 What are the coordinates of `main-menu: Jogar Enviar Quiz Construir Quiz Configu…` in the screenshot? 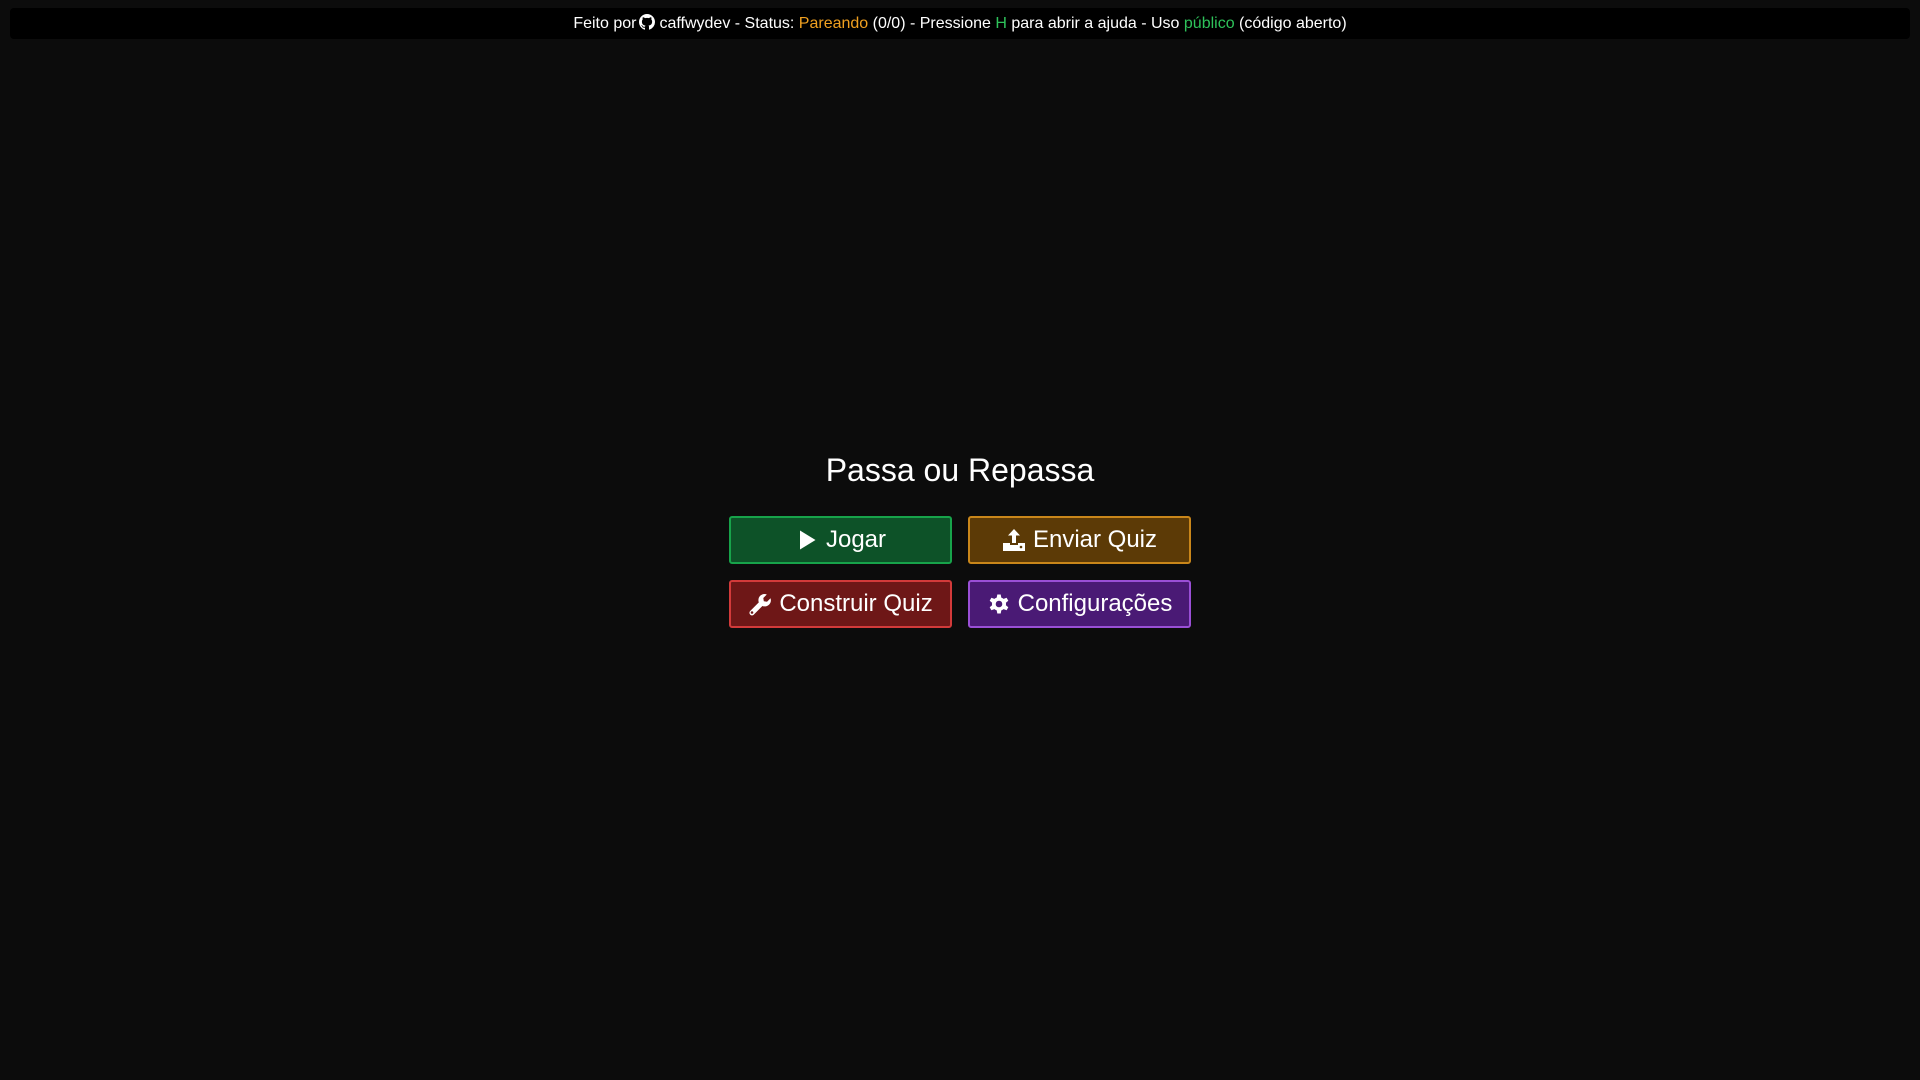 It's located at (960, 572).